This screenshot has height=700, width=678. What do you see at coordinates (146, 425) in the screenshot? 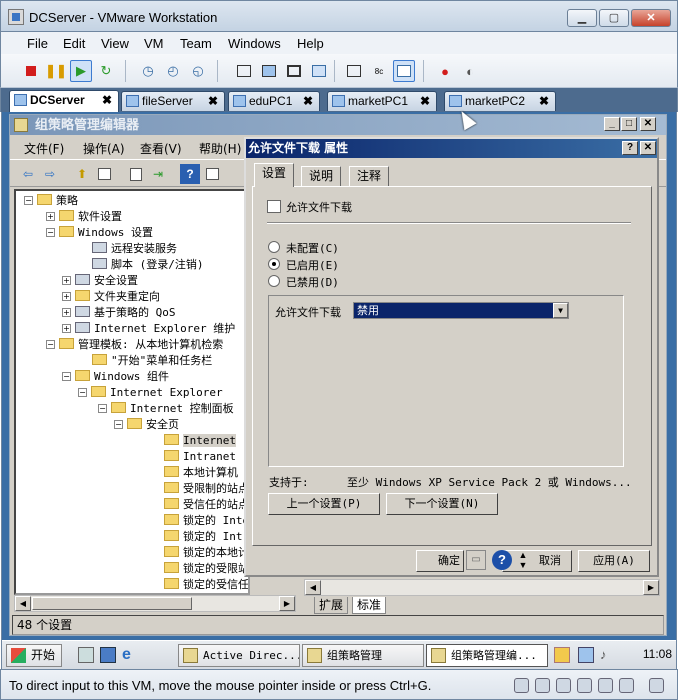
I see `tree-node: − 安全页` at bounding box center [146, 425].